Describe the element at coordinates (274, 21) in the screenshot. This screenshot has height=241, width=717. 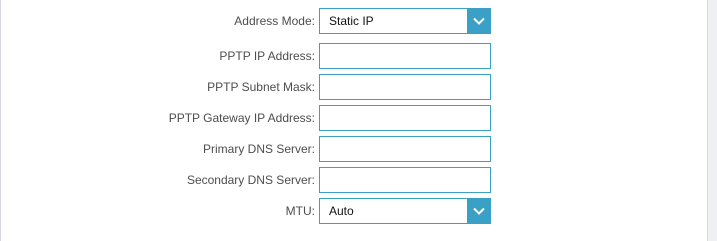
I see `address-mode-label: Address Mode:` at that location.